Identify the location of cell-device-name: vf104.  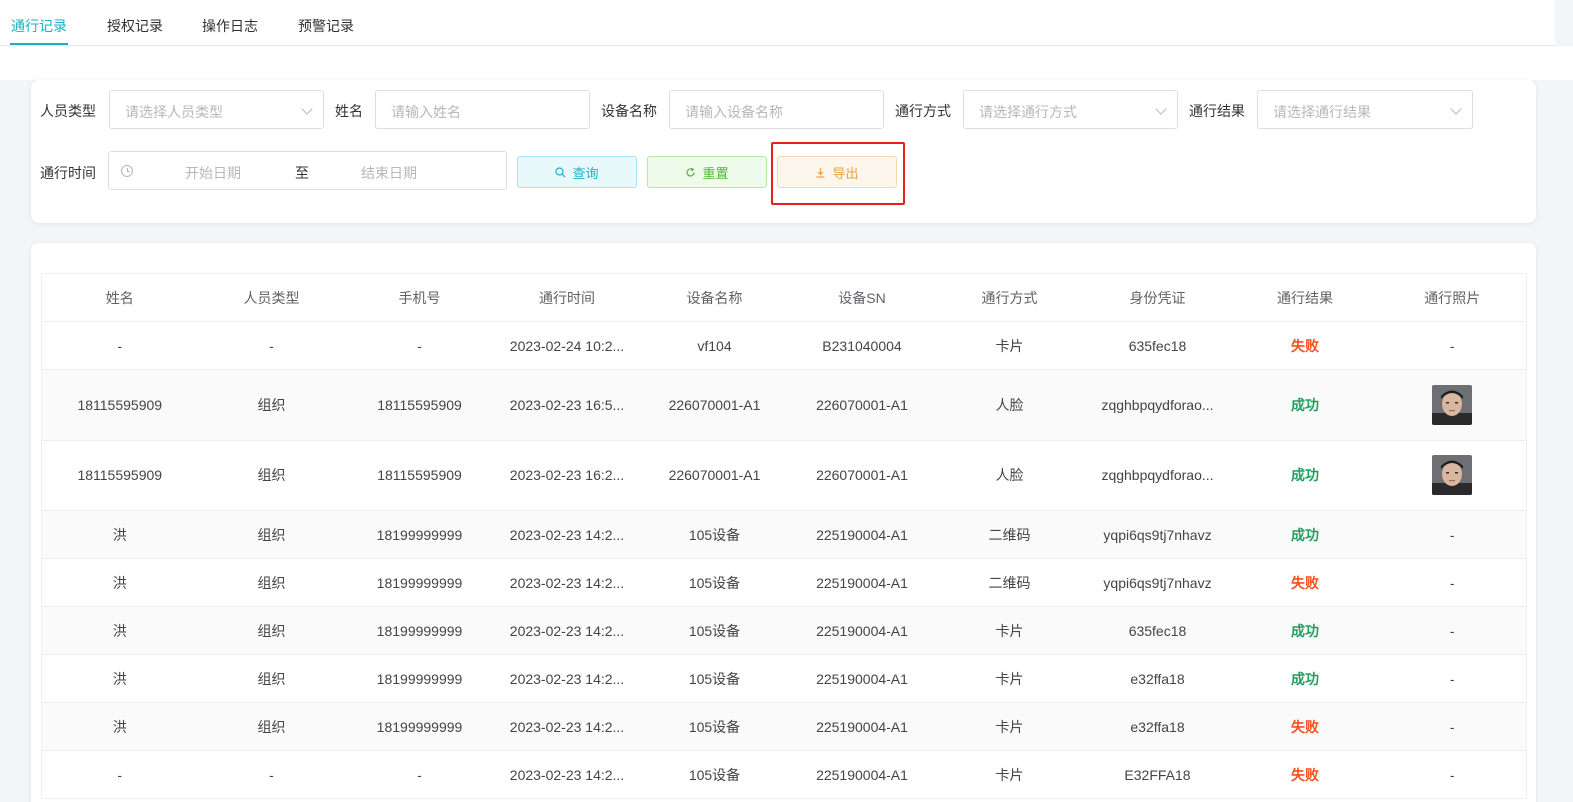
(714, 345).